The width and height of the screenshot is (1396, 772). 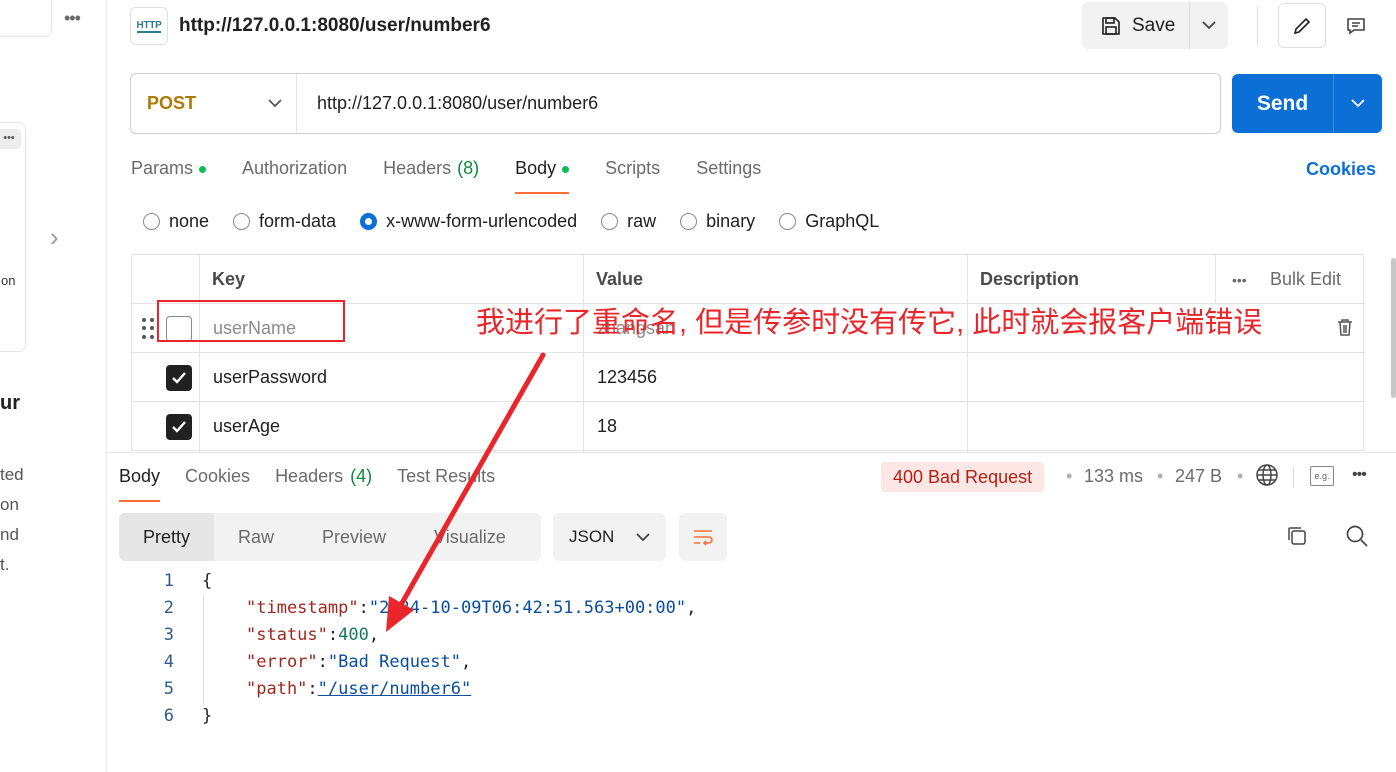 I want to click on pencil-icon, so click(x=1302, y=25).